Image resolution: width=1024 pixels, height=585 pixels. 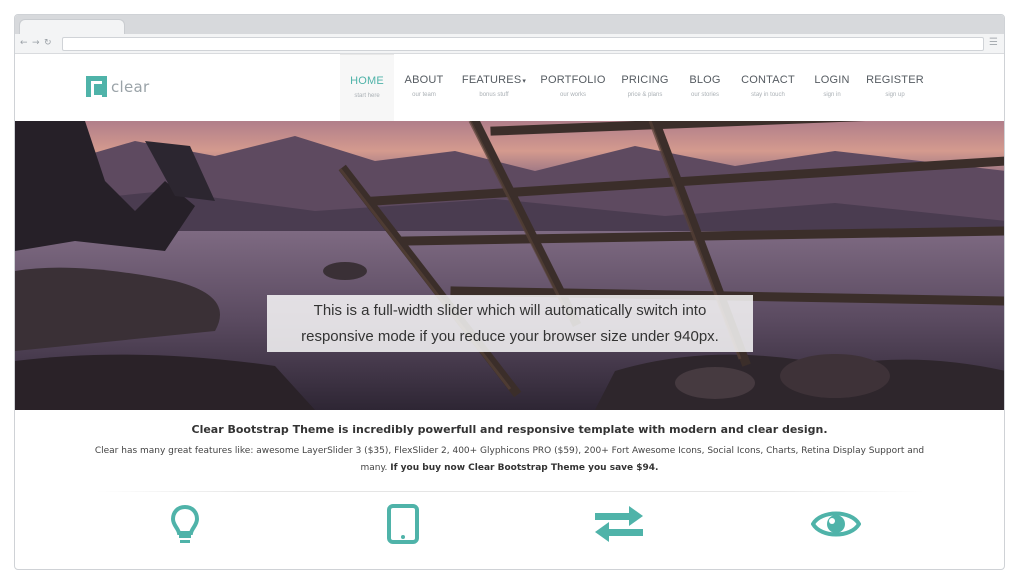 I want to click on browser-tab, so click(x=72, y=26).